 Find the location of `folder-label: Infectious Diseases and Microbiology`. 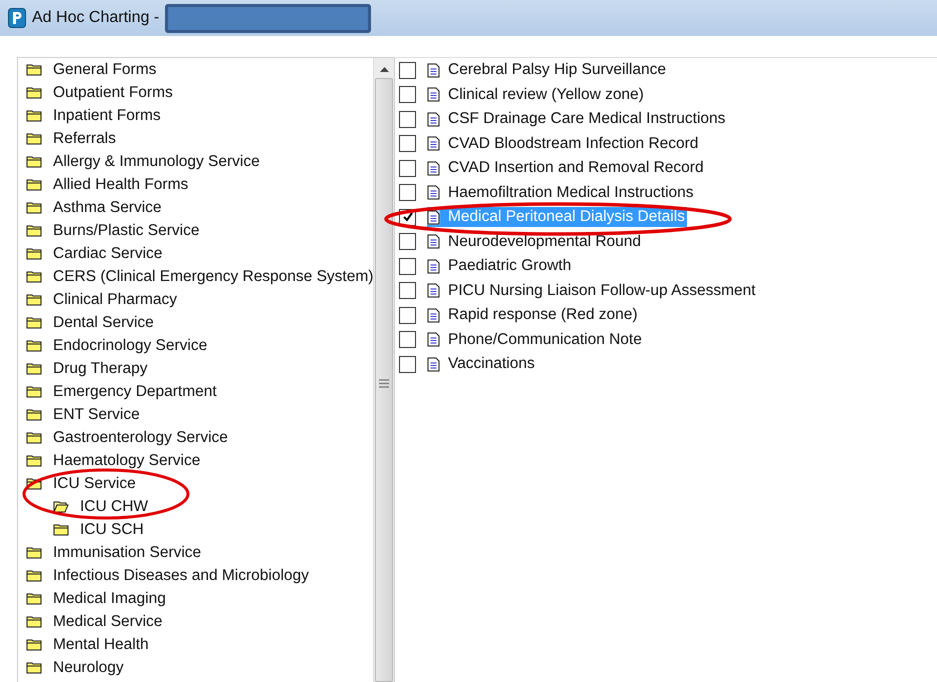

folder-label: Infectious Diseases and Microbiology is located at coordinates (181, 575).